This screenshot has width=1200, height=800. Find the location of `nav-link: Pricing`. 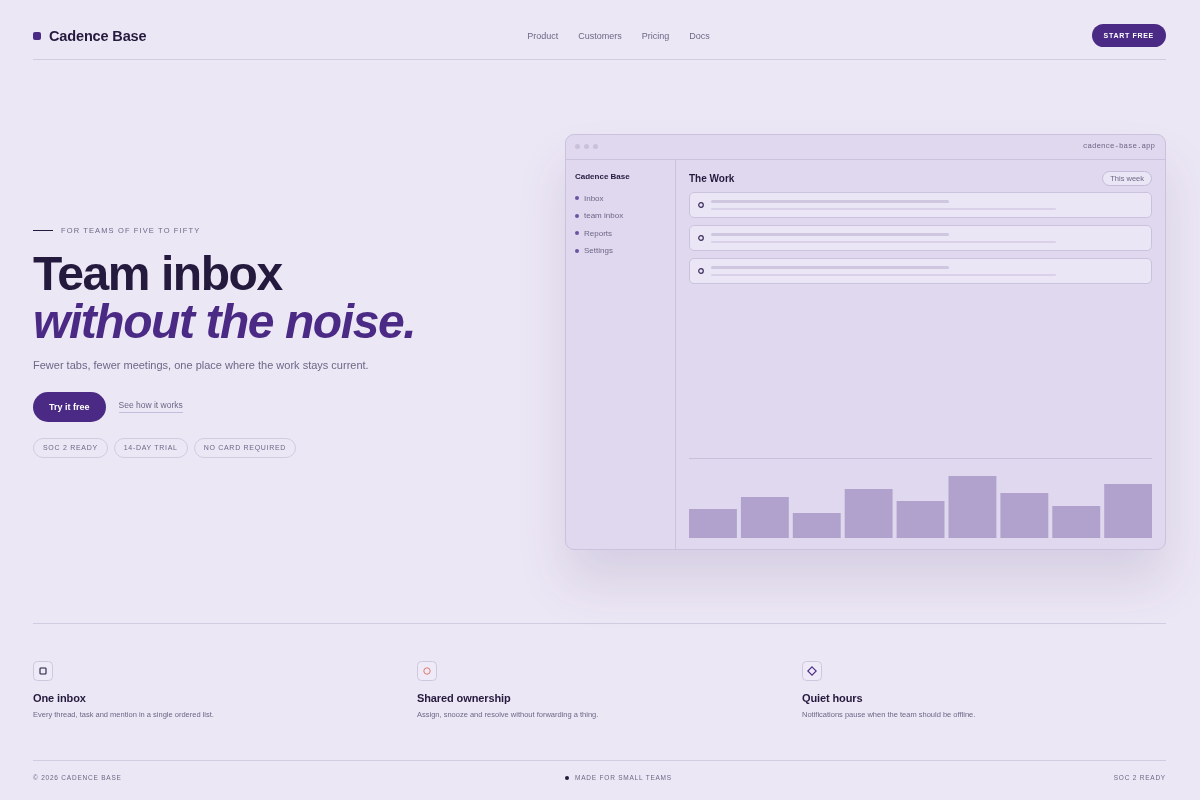

nav-link: Pricing is located at coordinates (655, 35).